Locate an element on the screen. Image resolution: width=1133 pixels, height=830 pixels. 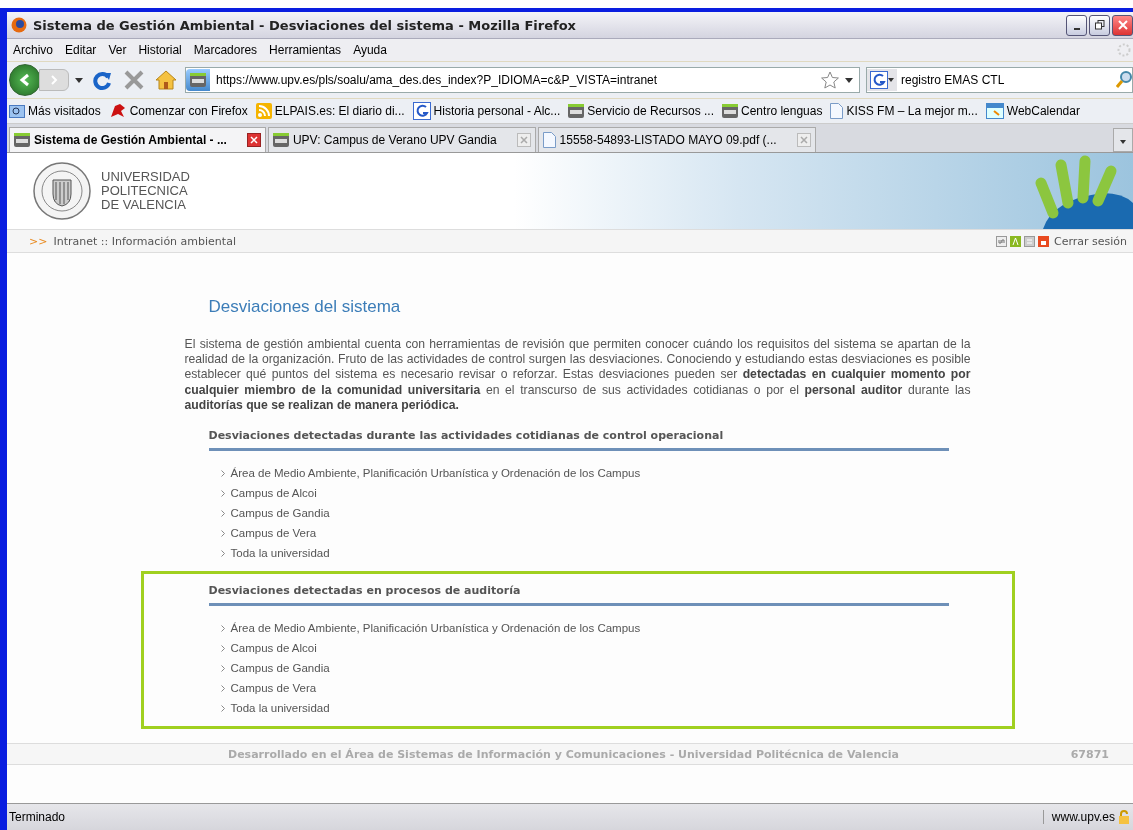
rss-icon is located at coordinates (263, 111).